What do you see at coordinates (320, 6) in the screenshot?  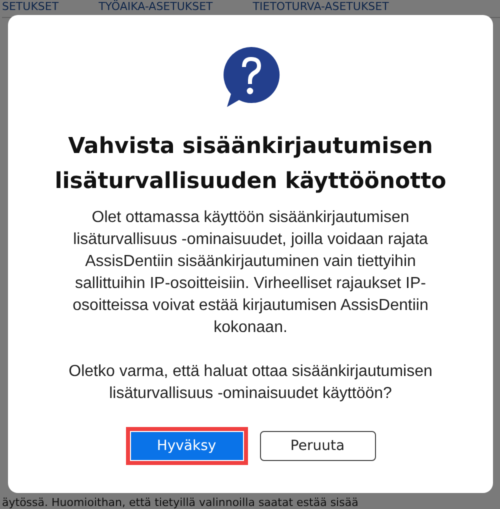 I see `tab: TIETOTURVA-ASETUKSET` at bounding box center [320, 6].